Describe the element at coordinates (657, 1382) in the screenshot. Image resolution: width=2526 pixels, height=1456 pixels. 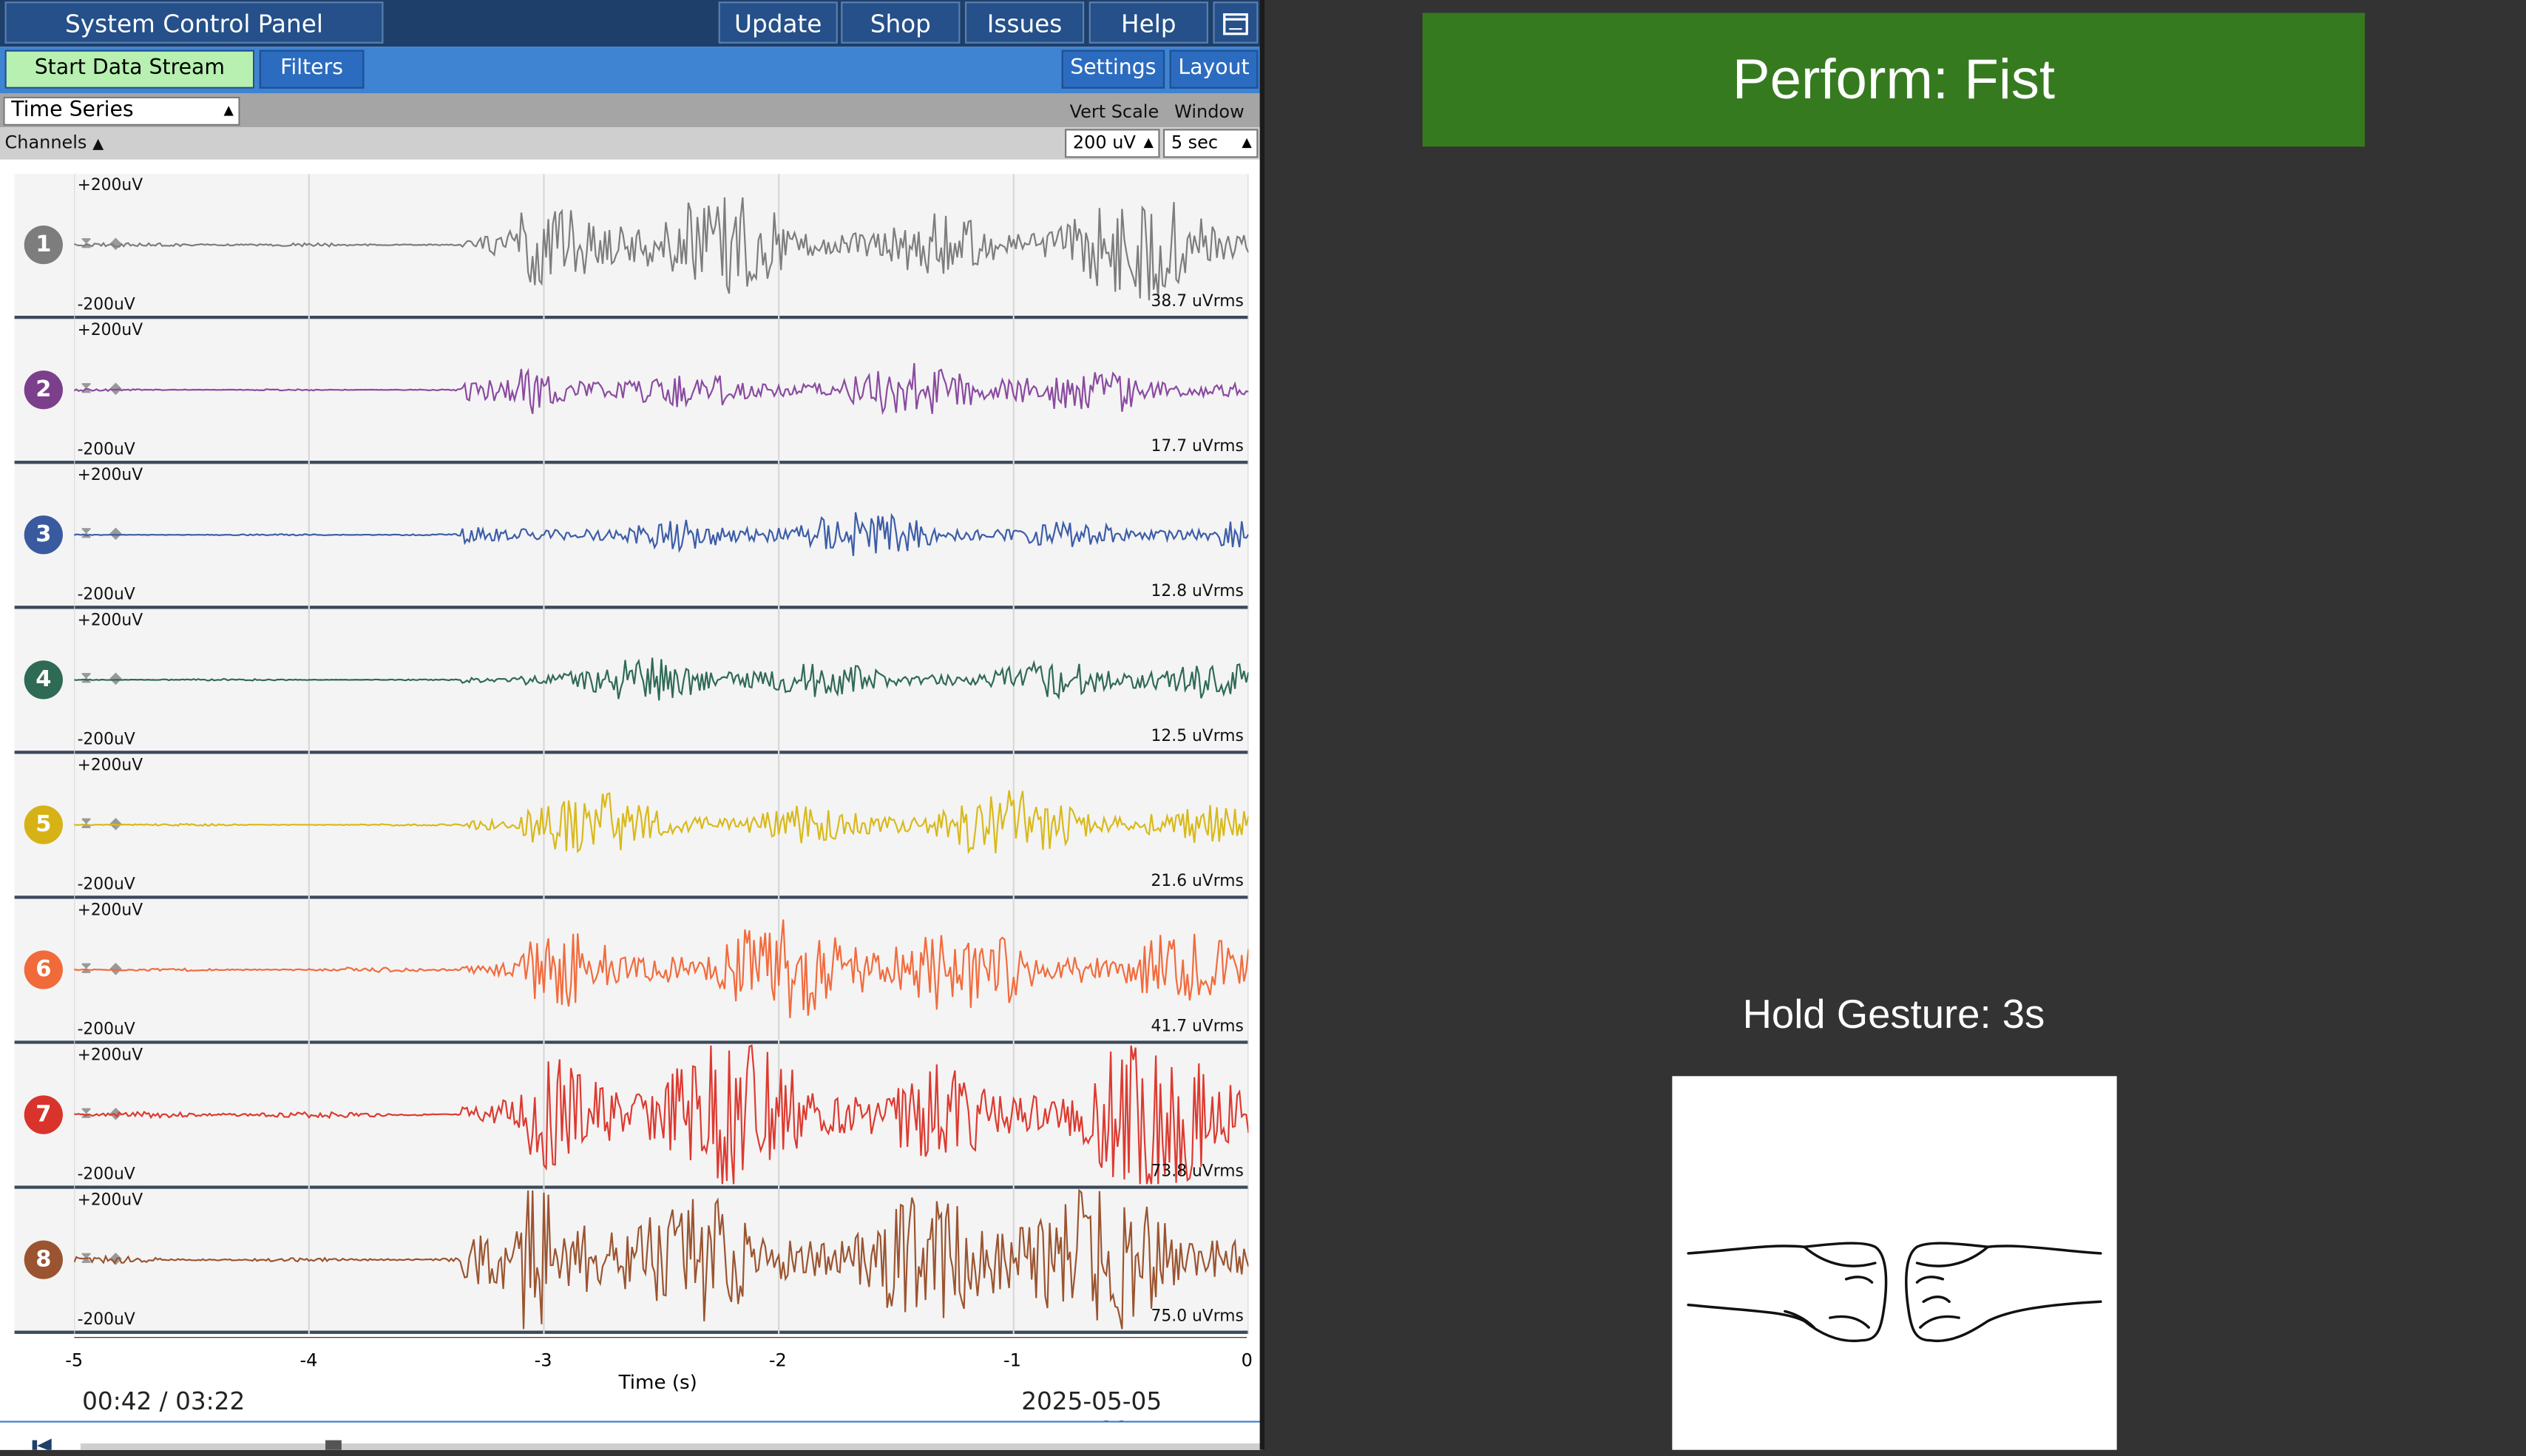
I see `x-axis-label: Time (s)` at that location.